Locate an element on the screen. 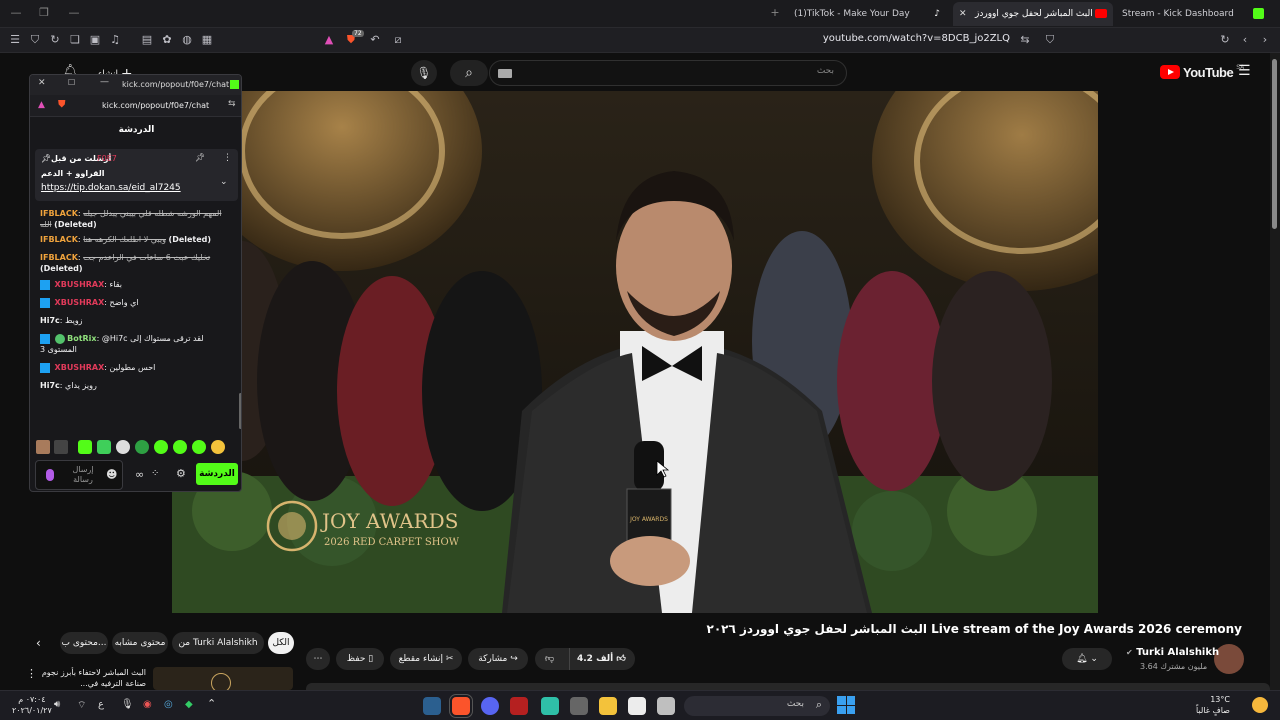 This screenshot has width=1280, height=720. keyboard-icon is located at coordinates (505, 73).